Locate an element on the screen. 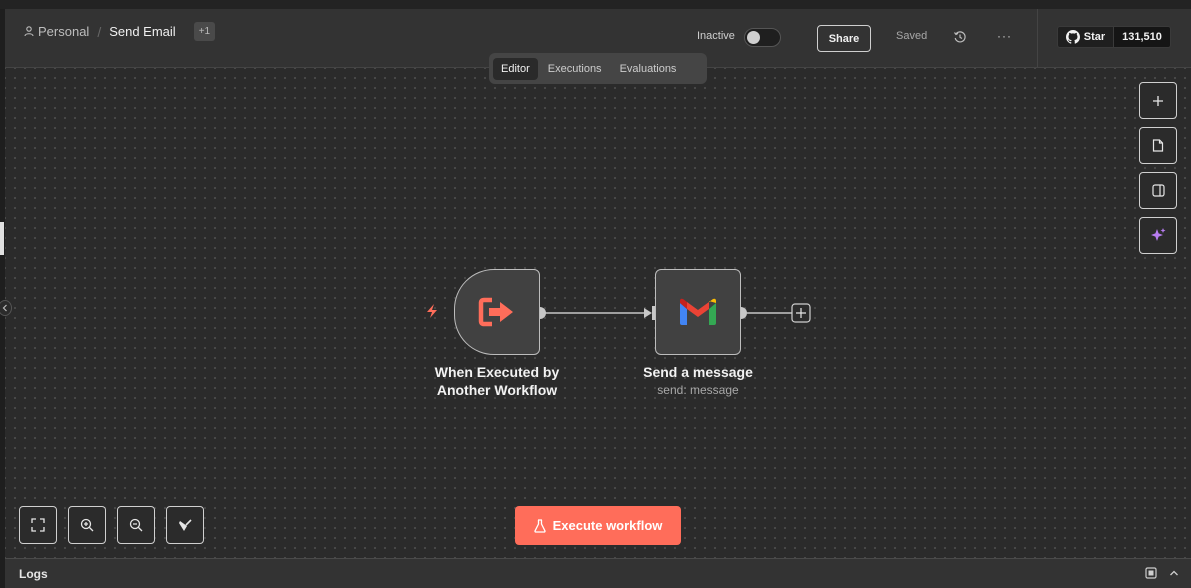  add-node-button is located at coordinates (1158, 100).